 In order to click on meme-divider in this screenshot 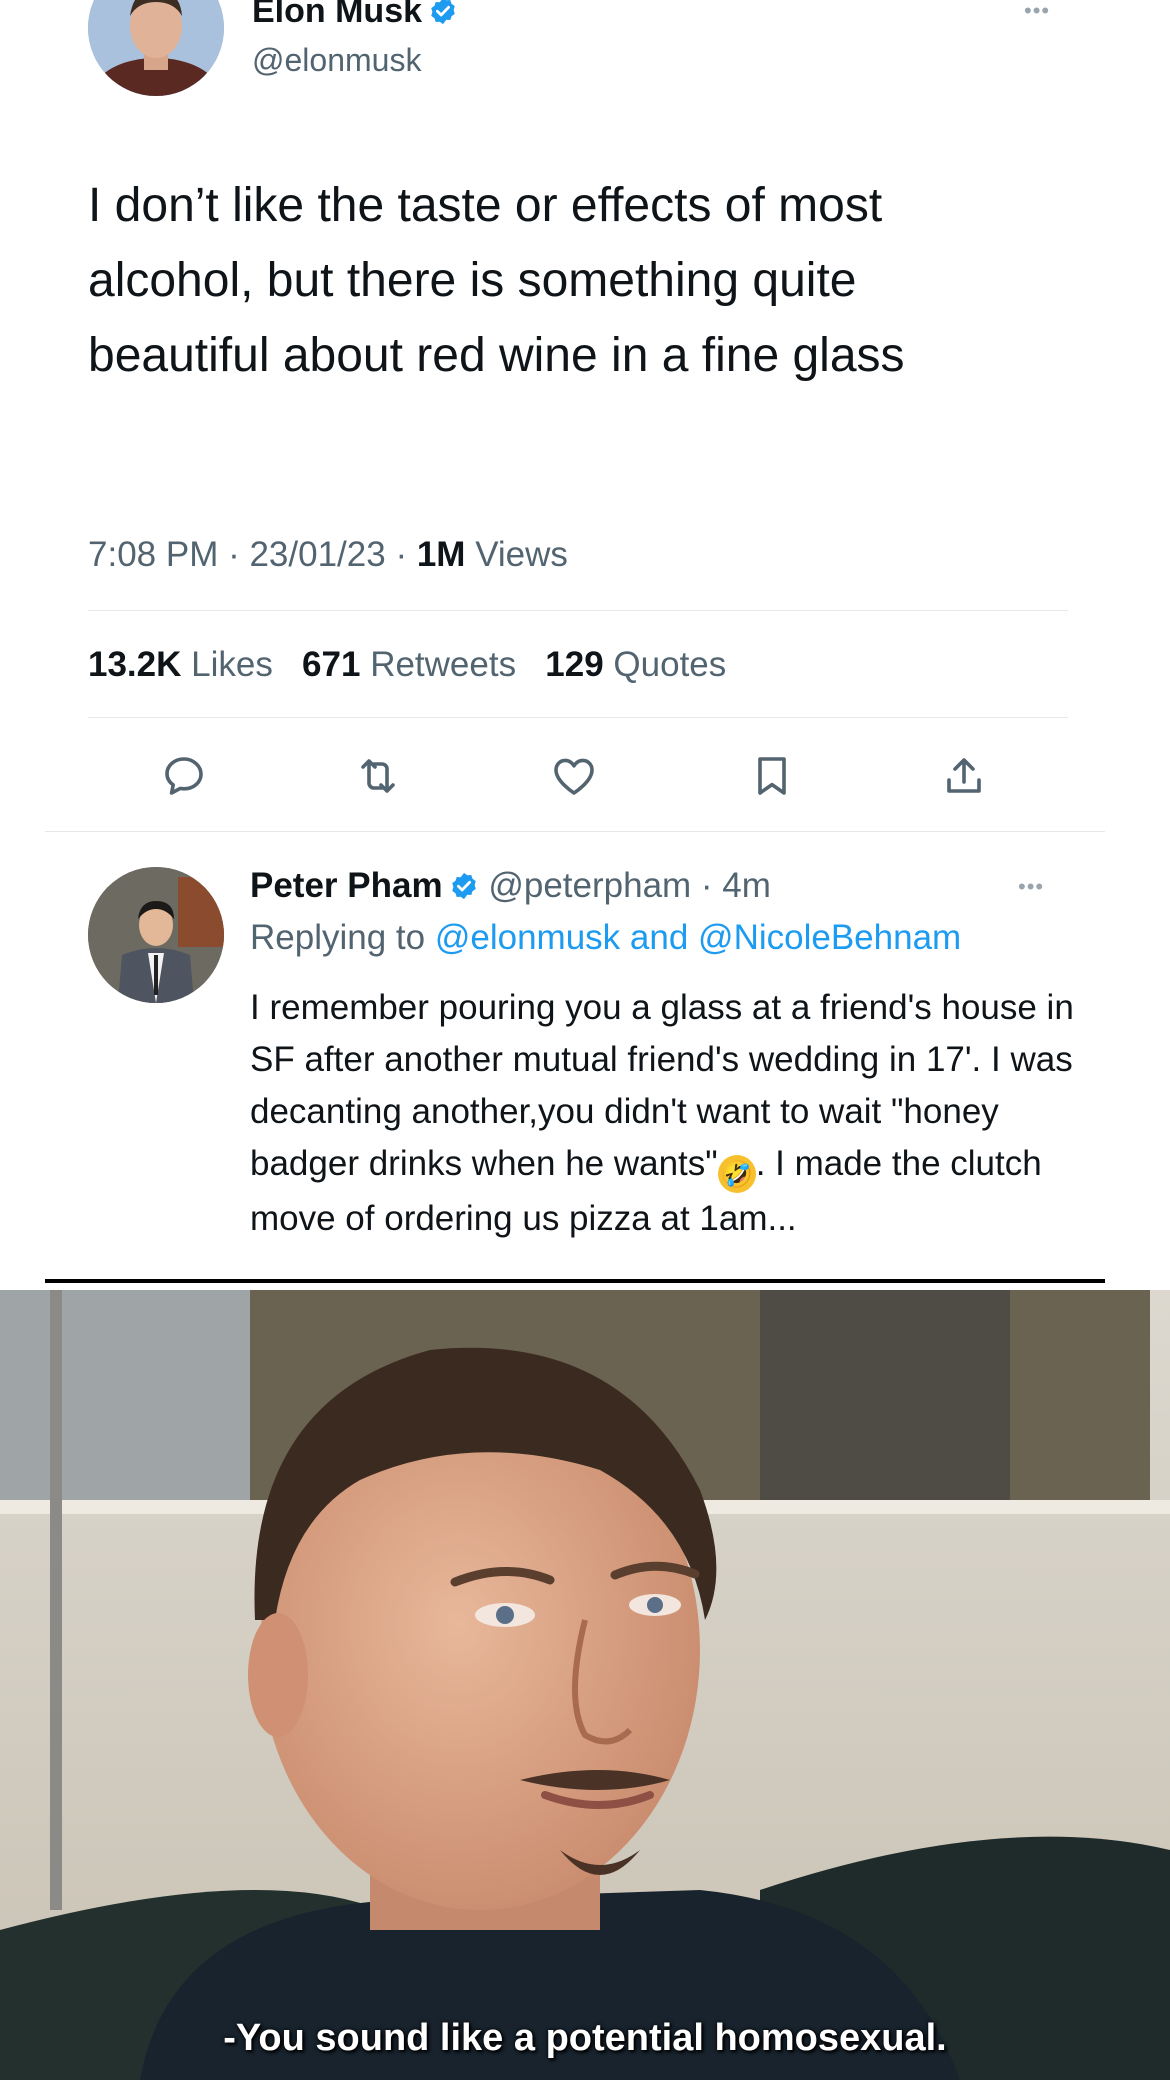, I will do `click(575, 1281)`.